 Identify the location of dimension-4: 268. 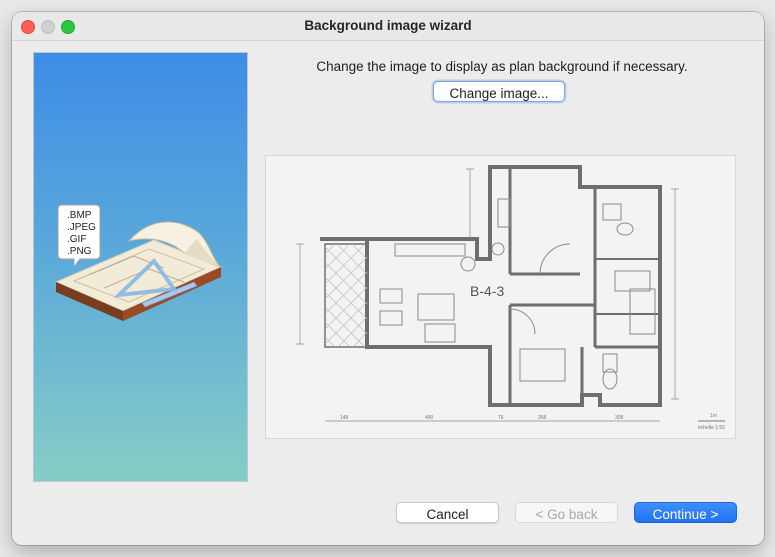
(542, 418).